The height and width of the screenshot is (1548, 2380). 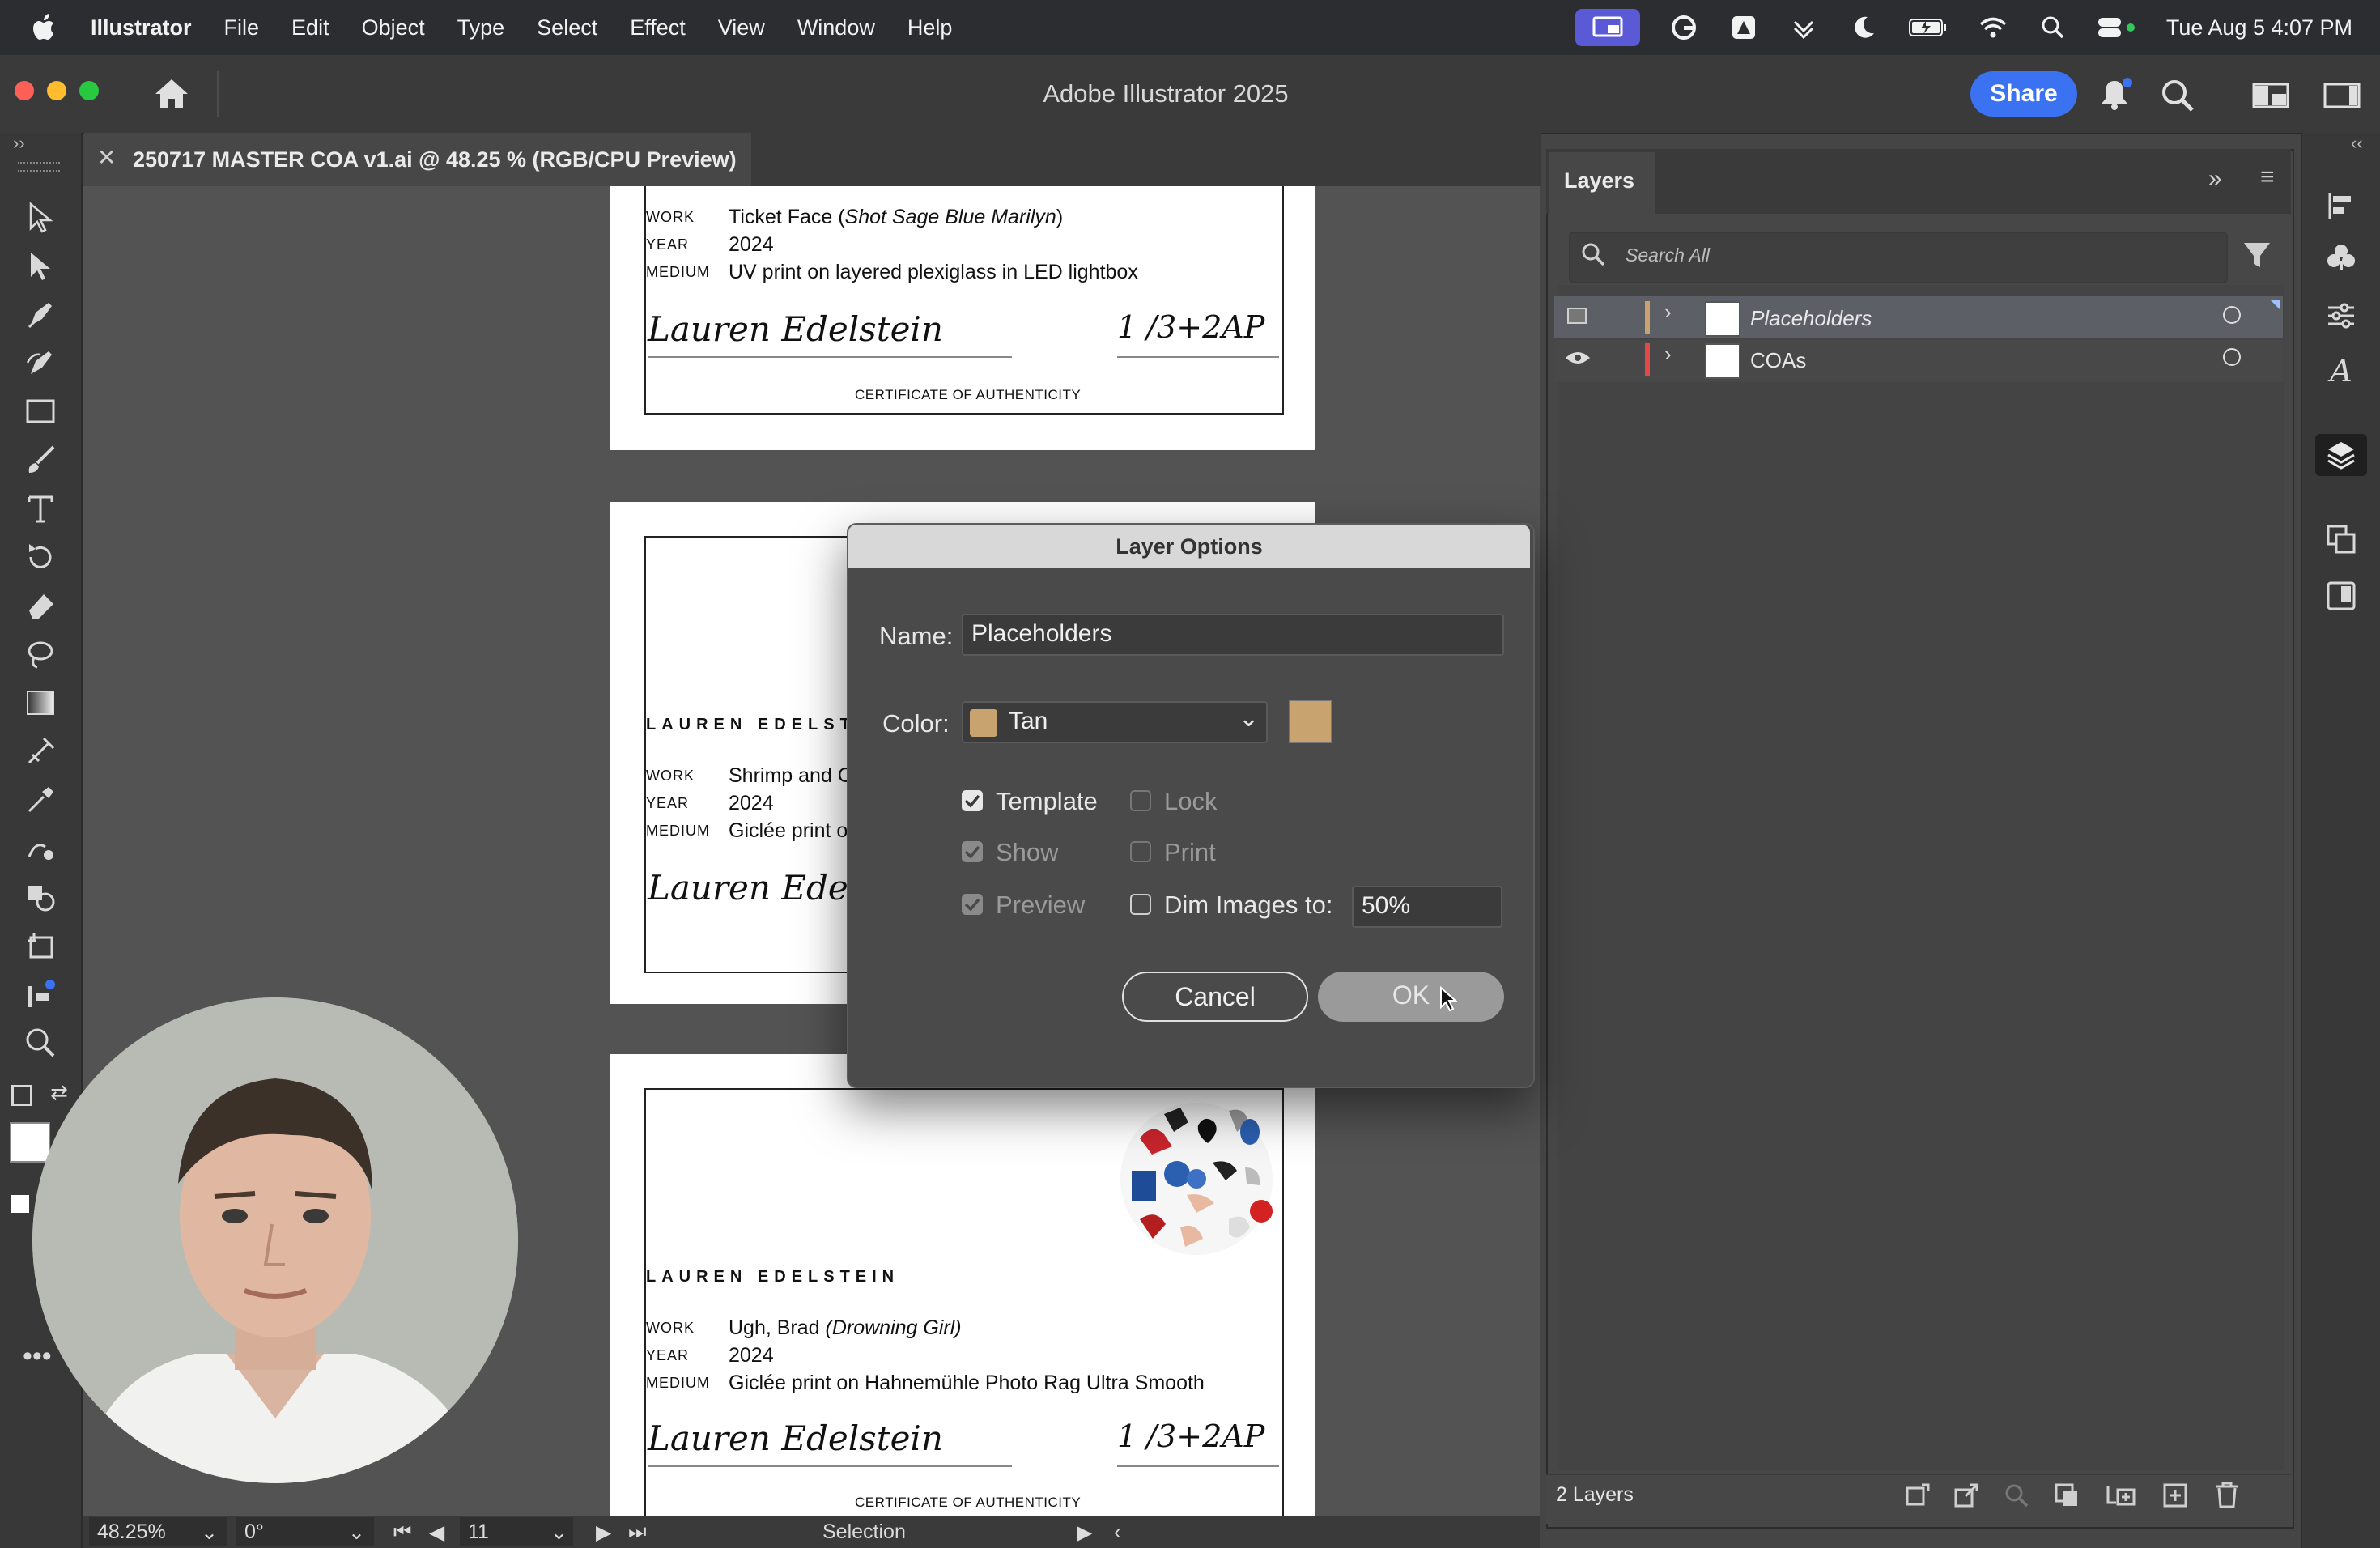 I want to click on preview-label: Preview, so click(x=1041, y=906).